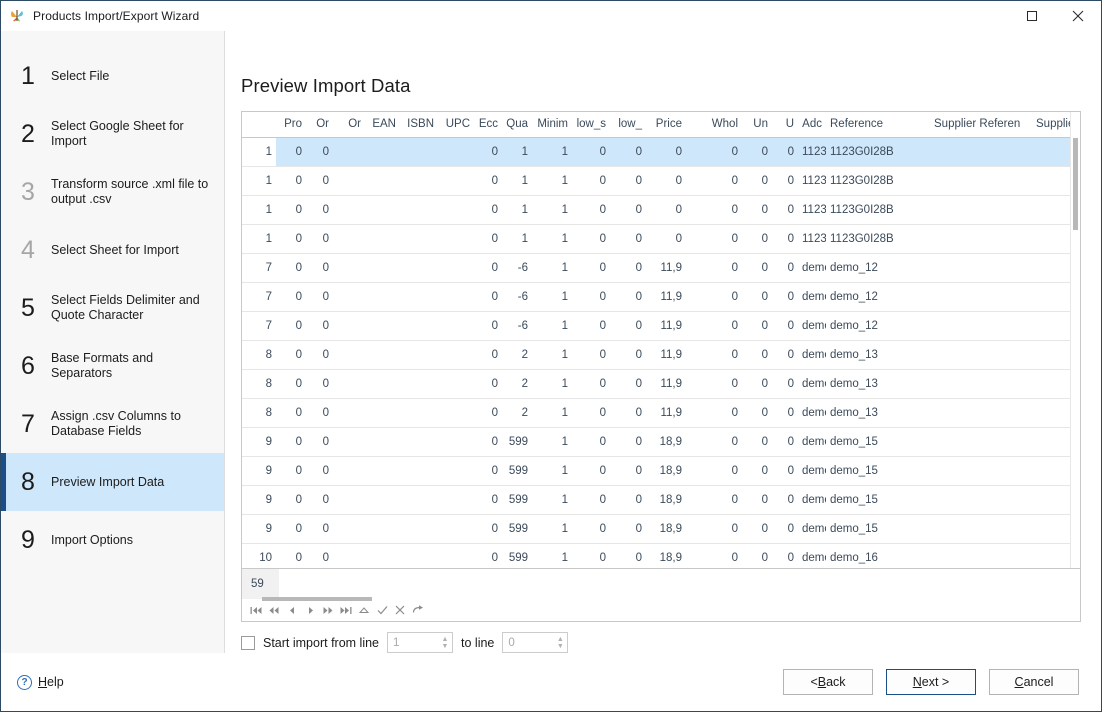  I want to click on column-header-qua: Qua, so click(517, 125).